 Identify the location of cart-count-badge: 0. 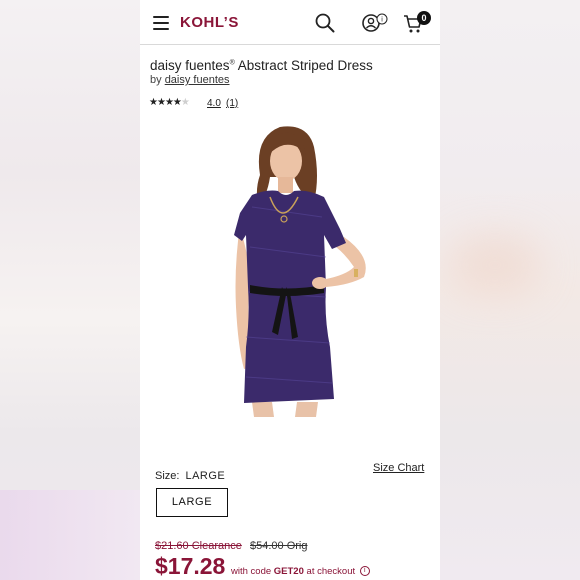
(424, 18).